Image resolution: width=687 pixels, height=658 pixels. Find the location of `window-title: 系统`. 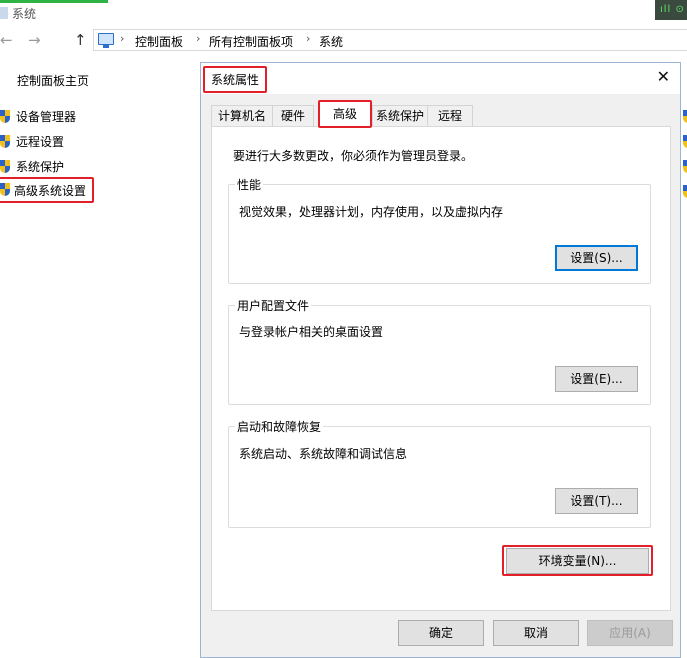

window-title: 系统 is located at coordinates (24, 14).